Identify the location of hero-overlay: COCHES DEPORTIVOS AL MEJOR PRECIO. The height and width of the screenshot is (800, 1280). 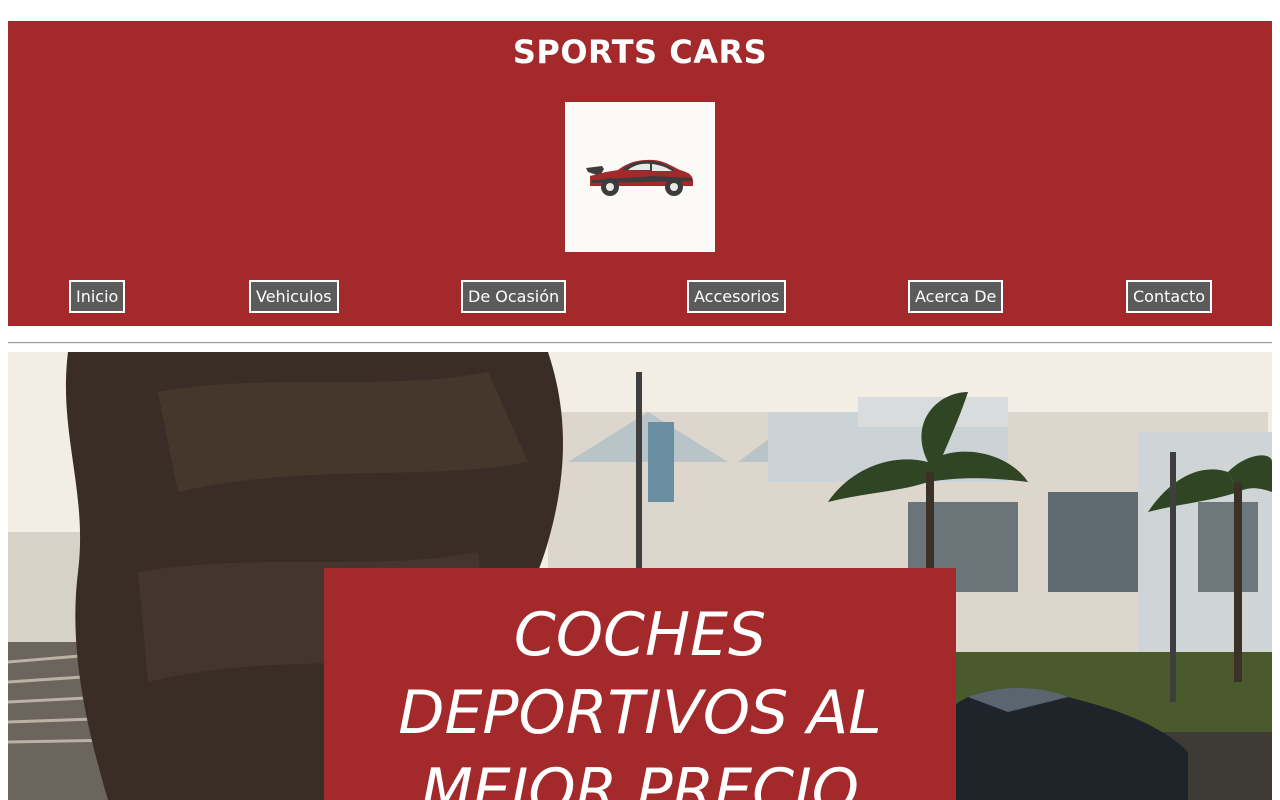
(640, 684).